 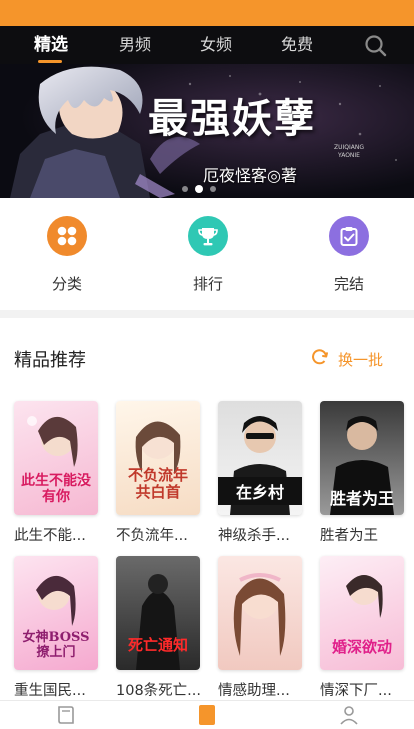 What do you see at coordinates (361, 359) in the screenshot?
I see `refresh-label: 换一批` at bounding box center [361, 359].